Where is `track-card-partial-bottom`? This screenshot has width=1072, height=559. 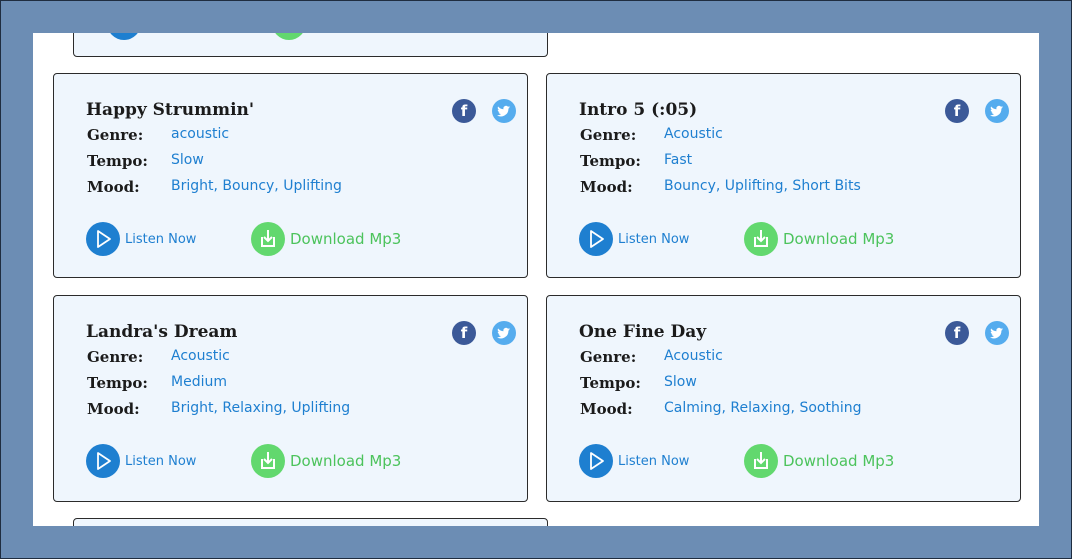 track-card-partial-bottom is located at coordinates (310, 522).